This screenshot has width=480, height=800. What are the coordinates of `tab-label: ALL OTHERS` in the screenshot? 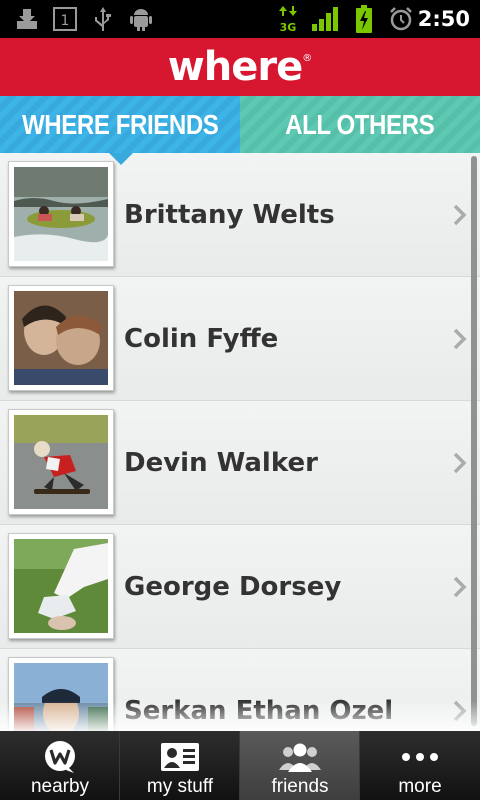 It's located at (360, 124).